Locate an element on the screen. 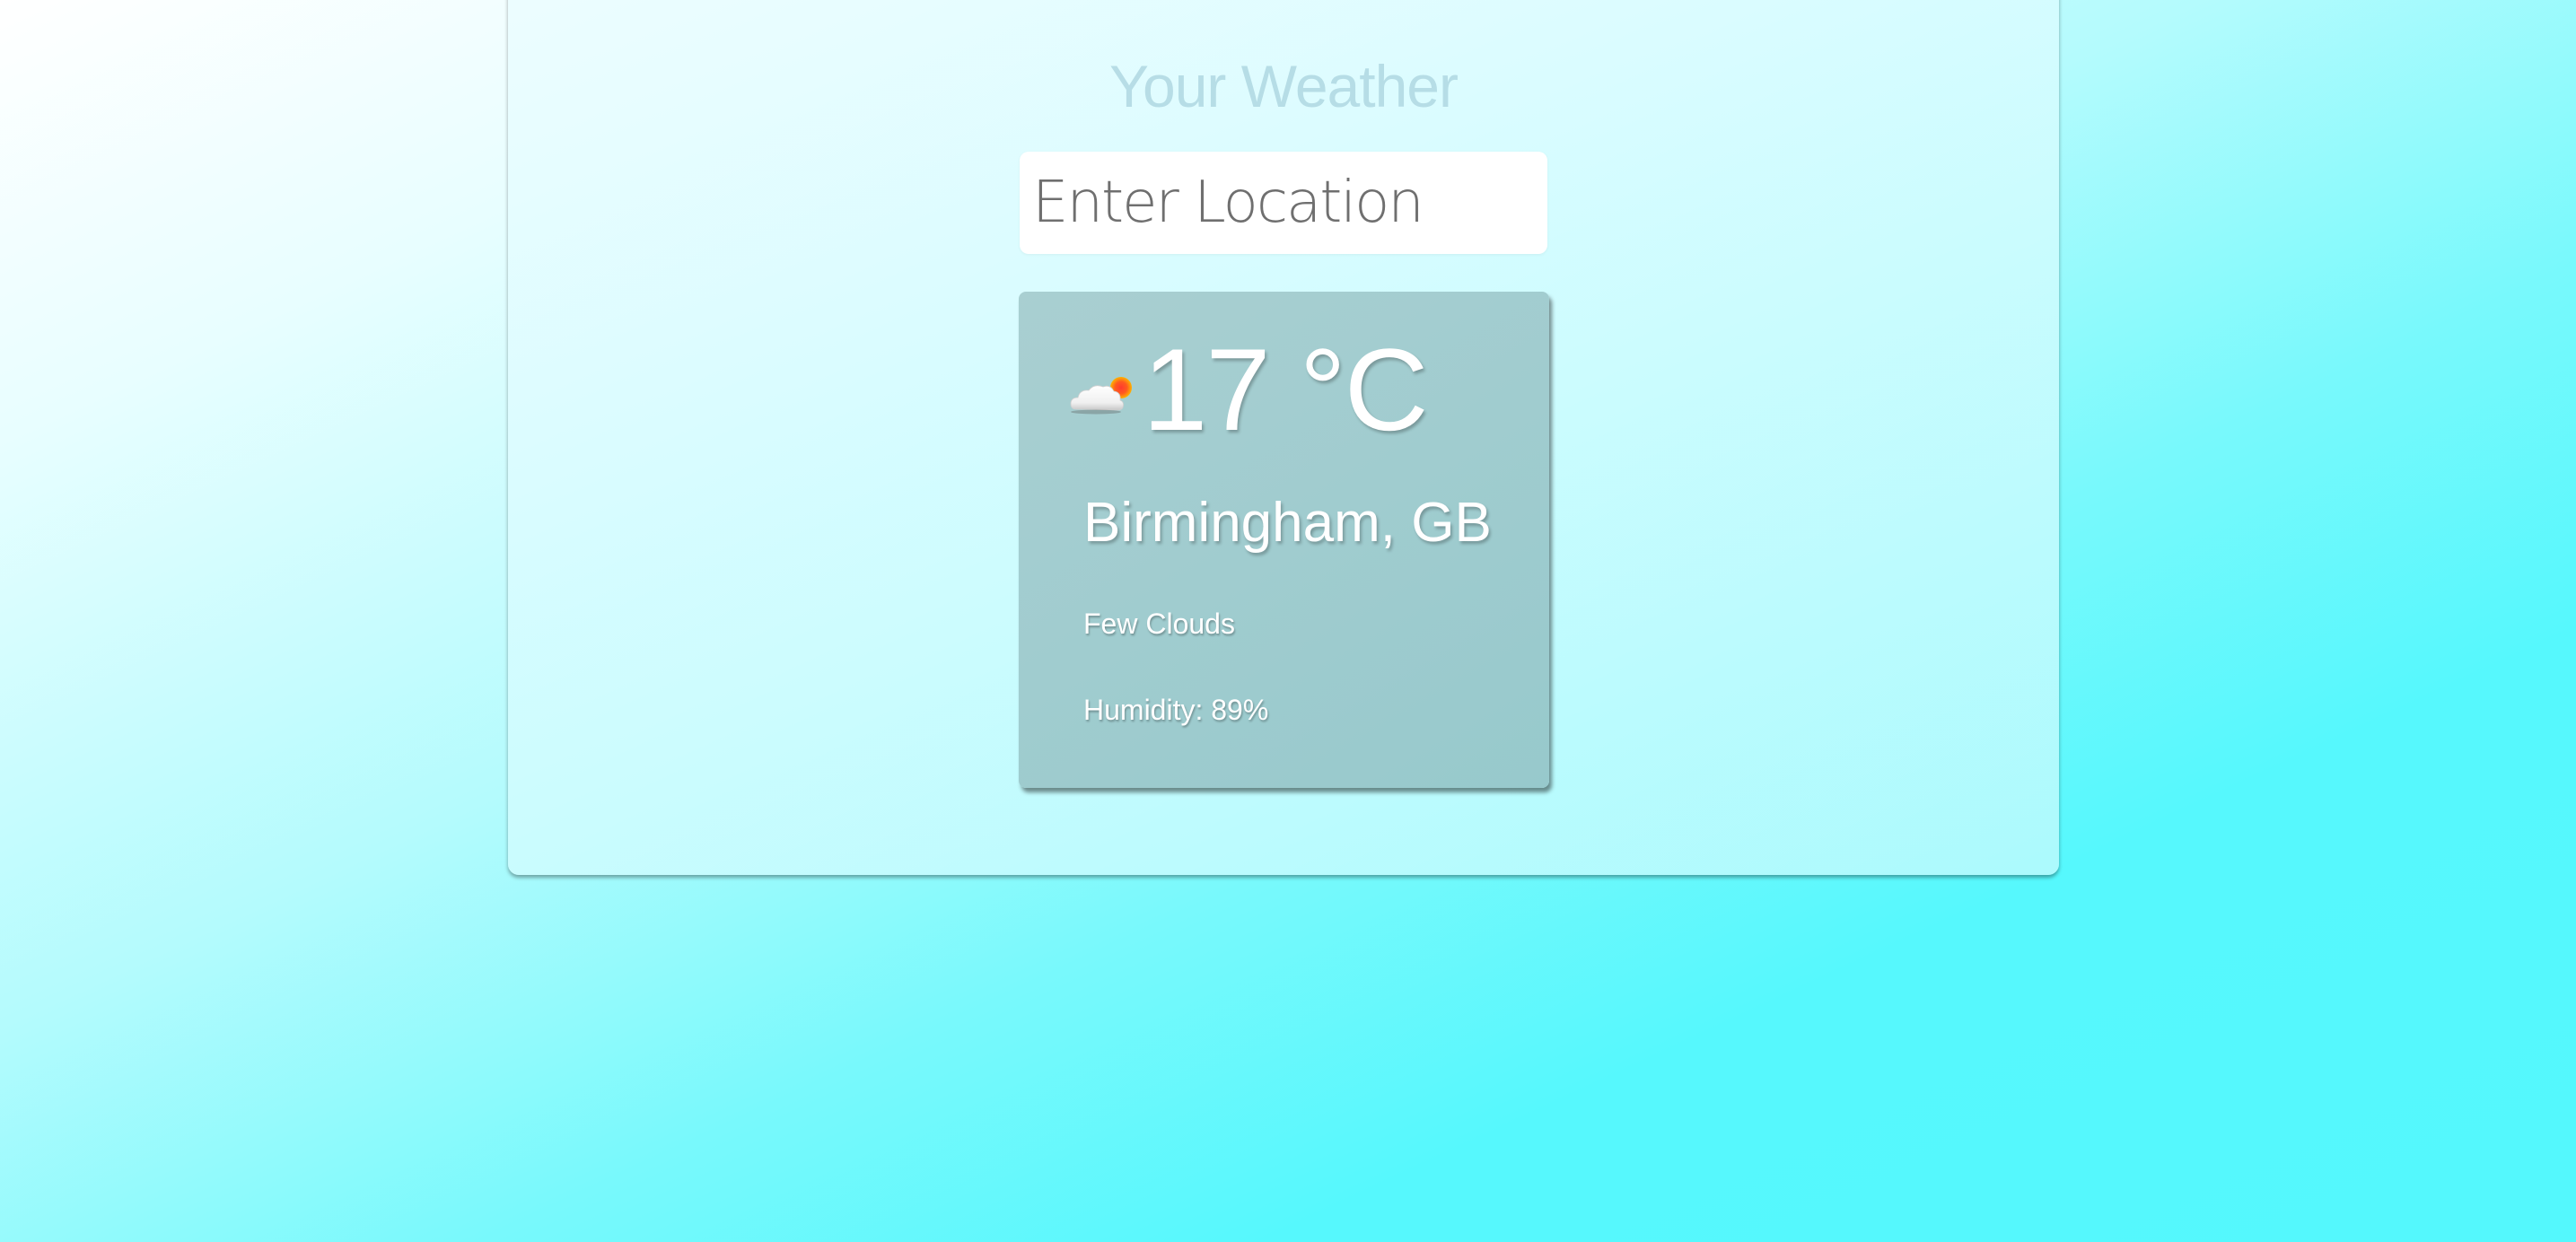 This screenshot has width=2576, height=1242. few-clouds-day-icon is located at coordinates (1101, 396).